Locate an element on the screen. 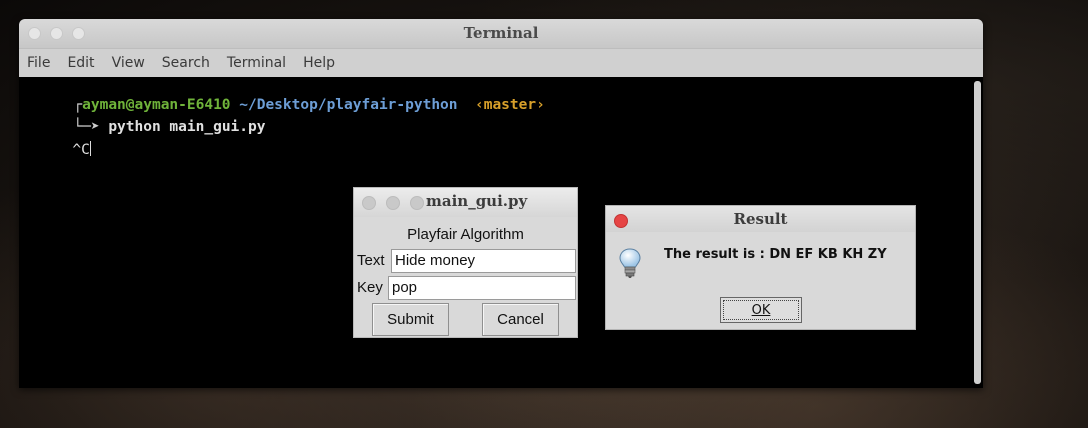 The height and width of the screenshot is (428, 1088). cancel-button: Cancel is located at coordinates (520, 319).